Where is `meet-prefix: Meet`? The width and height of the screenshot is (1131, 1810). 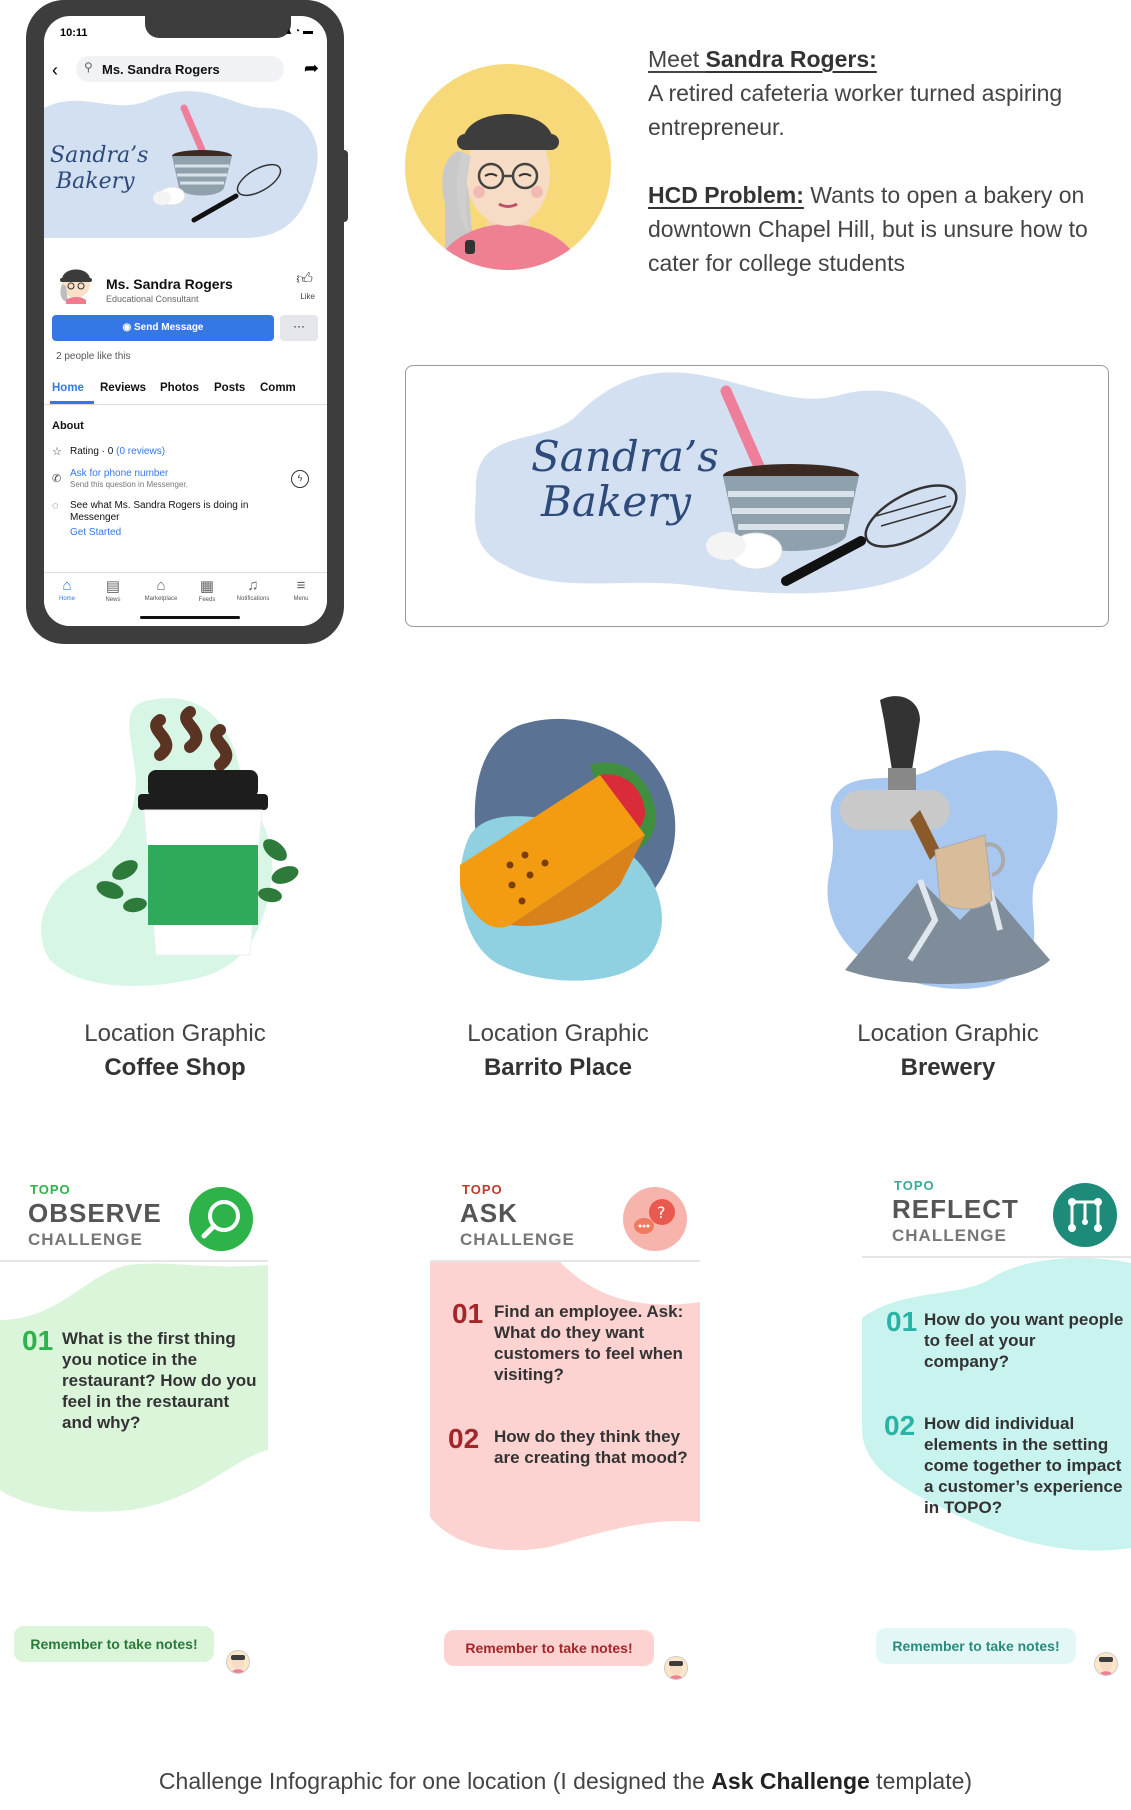
meet-prefix: Meet is located at coordinates (677, 59).